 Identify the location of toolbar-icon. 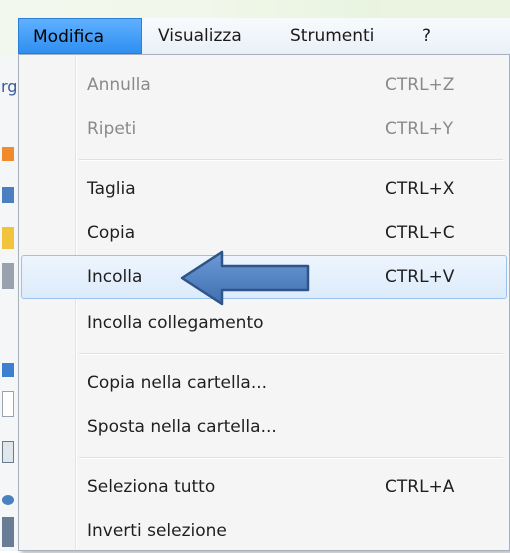
(8, 532).